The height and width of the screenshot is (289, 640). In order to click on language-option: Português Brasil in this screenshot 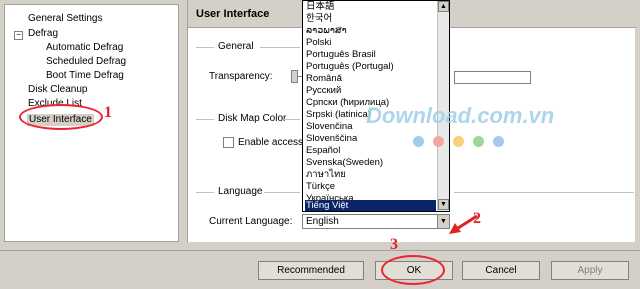, I will do `click(370, 55)`.